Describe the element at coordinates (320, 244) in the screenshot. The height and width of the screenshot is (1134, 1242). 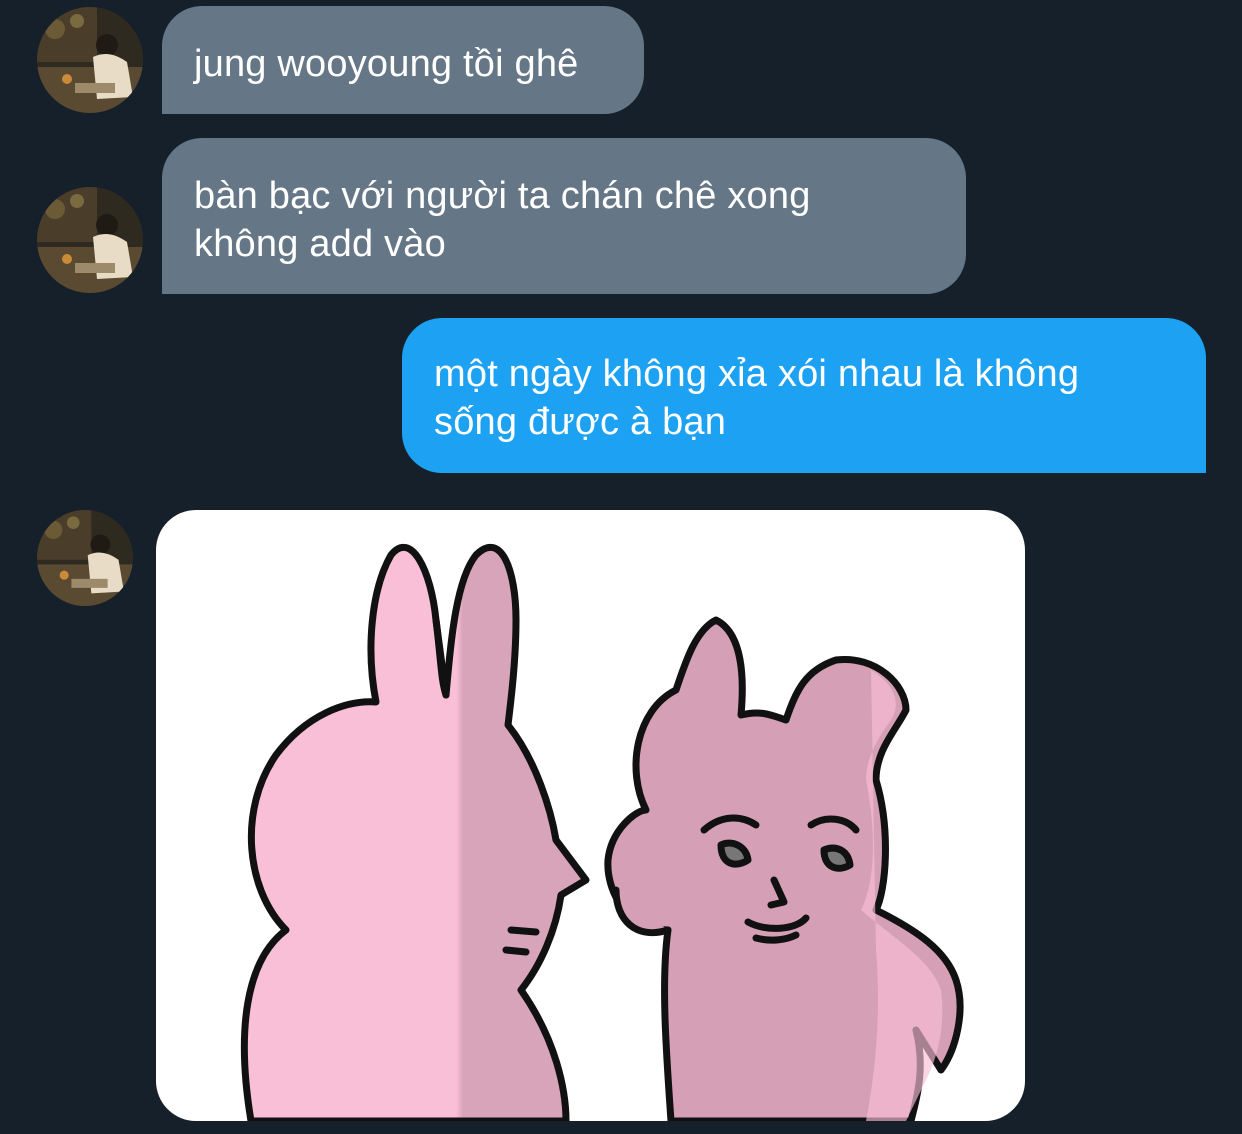
I see `message-text-line: không add vào` at that location.